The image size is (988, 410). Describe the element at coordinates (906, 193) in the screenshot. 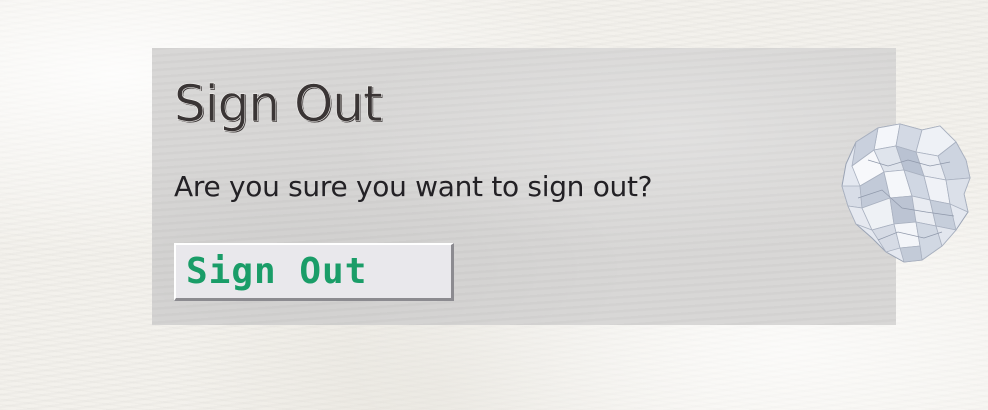

I see `crumpled-paper-icon` at that location.